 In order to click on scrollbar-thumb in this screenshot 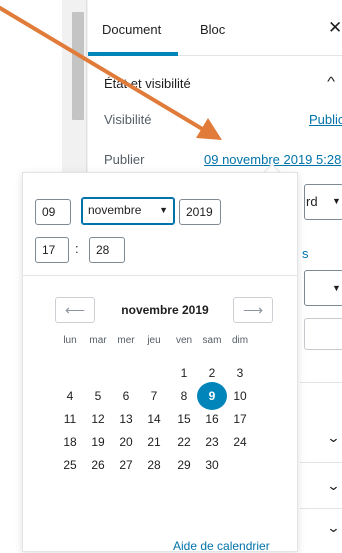, I will do `click(78, 66)`.